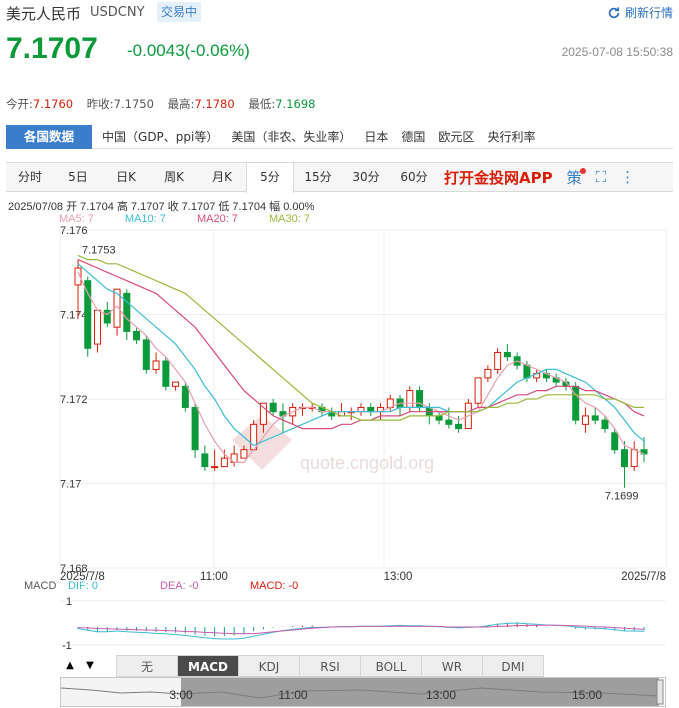 This screenshot has height=708, width=679. Describe the element at coordinates (367, 463) in the screenshot. I see `watermark-text: quote.cngold.org` at that location.